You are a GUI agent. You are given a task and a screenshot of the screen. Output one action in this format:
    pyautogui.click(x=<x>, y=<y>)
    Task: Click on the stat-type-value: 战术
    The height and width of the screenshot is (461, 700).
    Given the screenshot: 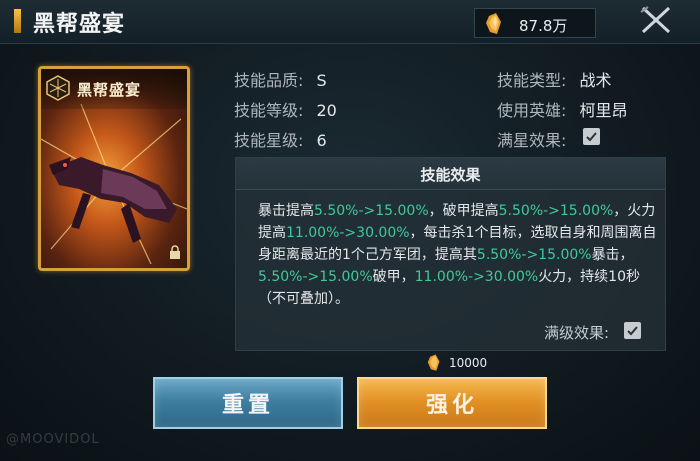 What is the action you would take?
    pyautogui.click(x=595, y=80)
    